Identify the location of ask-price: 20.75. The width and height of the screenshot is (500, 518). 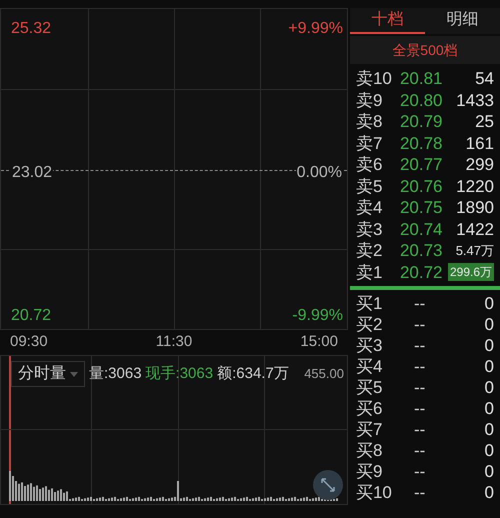
(422, 208).